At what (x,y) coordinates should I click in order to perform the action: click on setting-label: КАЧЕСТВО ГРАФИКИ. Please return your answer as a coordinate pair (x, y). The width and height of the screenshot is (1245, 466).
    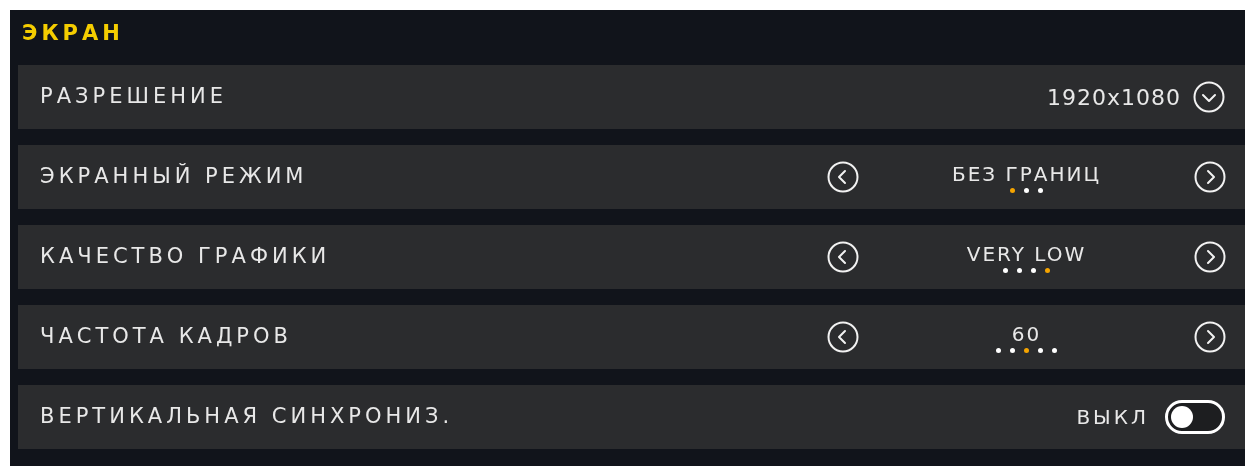
    Looking at the image, I should click on (185, 257).